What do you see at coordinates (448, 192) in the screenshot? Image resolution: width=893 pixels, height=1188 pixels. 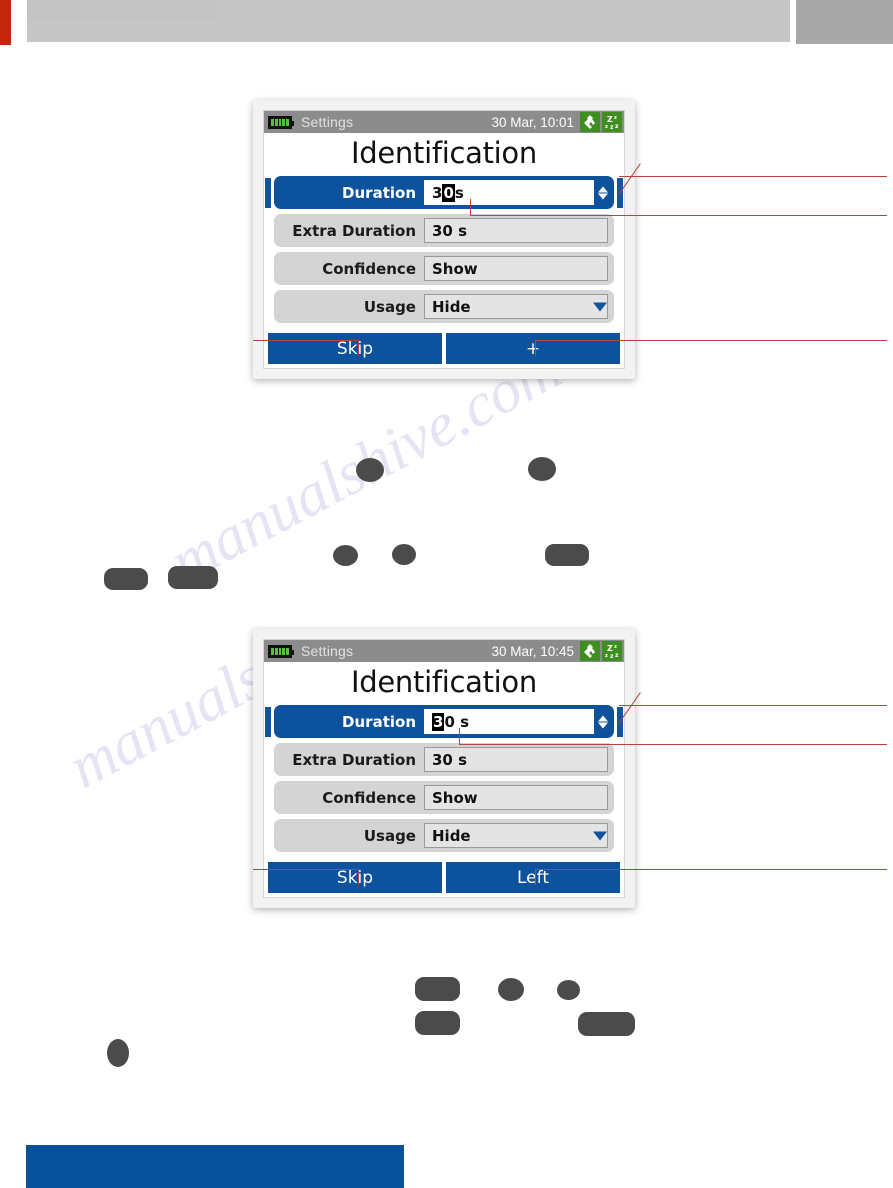 I see `duration-selected-digit: 0` at bounding box center [448, 192].